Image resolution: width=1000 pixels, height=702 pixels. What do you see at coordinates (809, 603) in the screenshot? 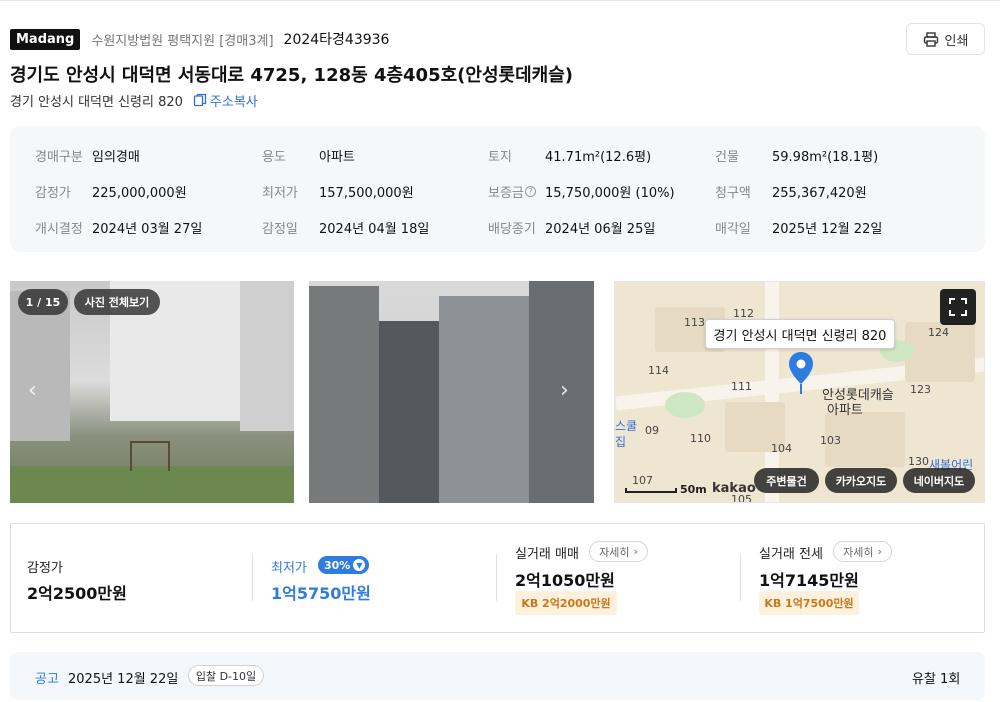
I see `jeonse-kb-price: KB 1억7500만원` at bounding box center [809, 603].